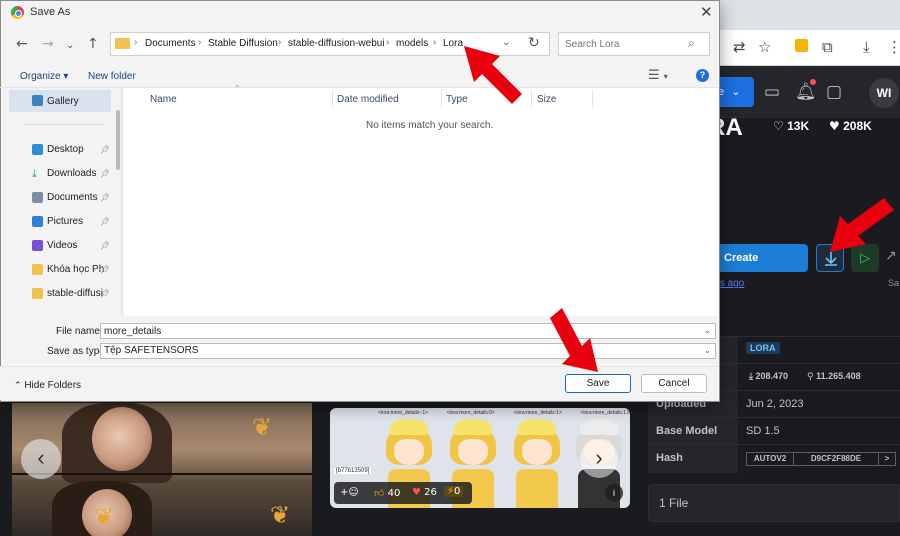  I want to click on column-date-modified: Date modified, so click(368, 99).